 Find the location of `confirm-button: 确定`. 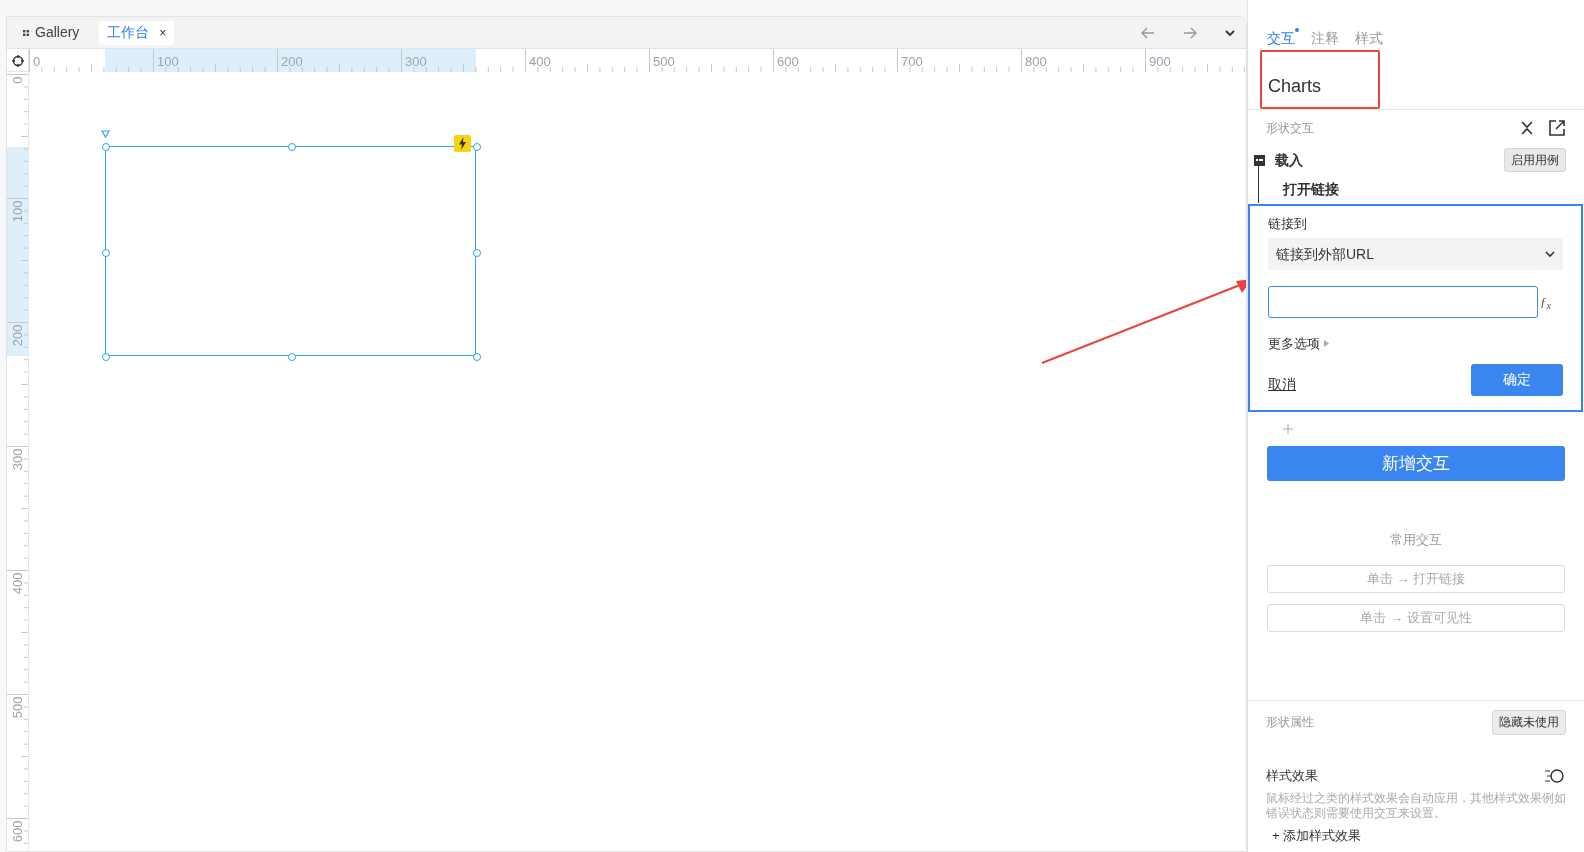

confirm-button: 确定 is located at coordinates (1517, 379).